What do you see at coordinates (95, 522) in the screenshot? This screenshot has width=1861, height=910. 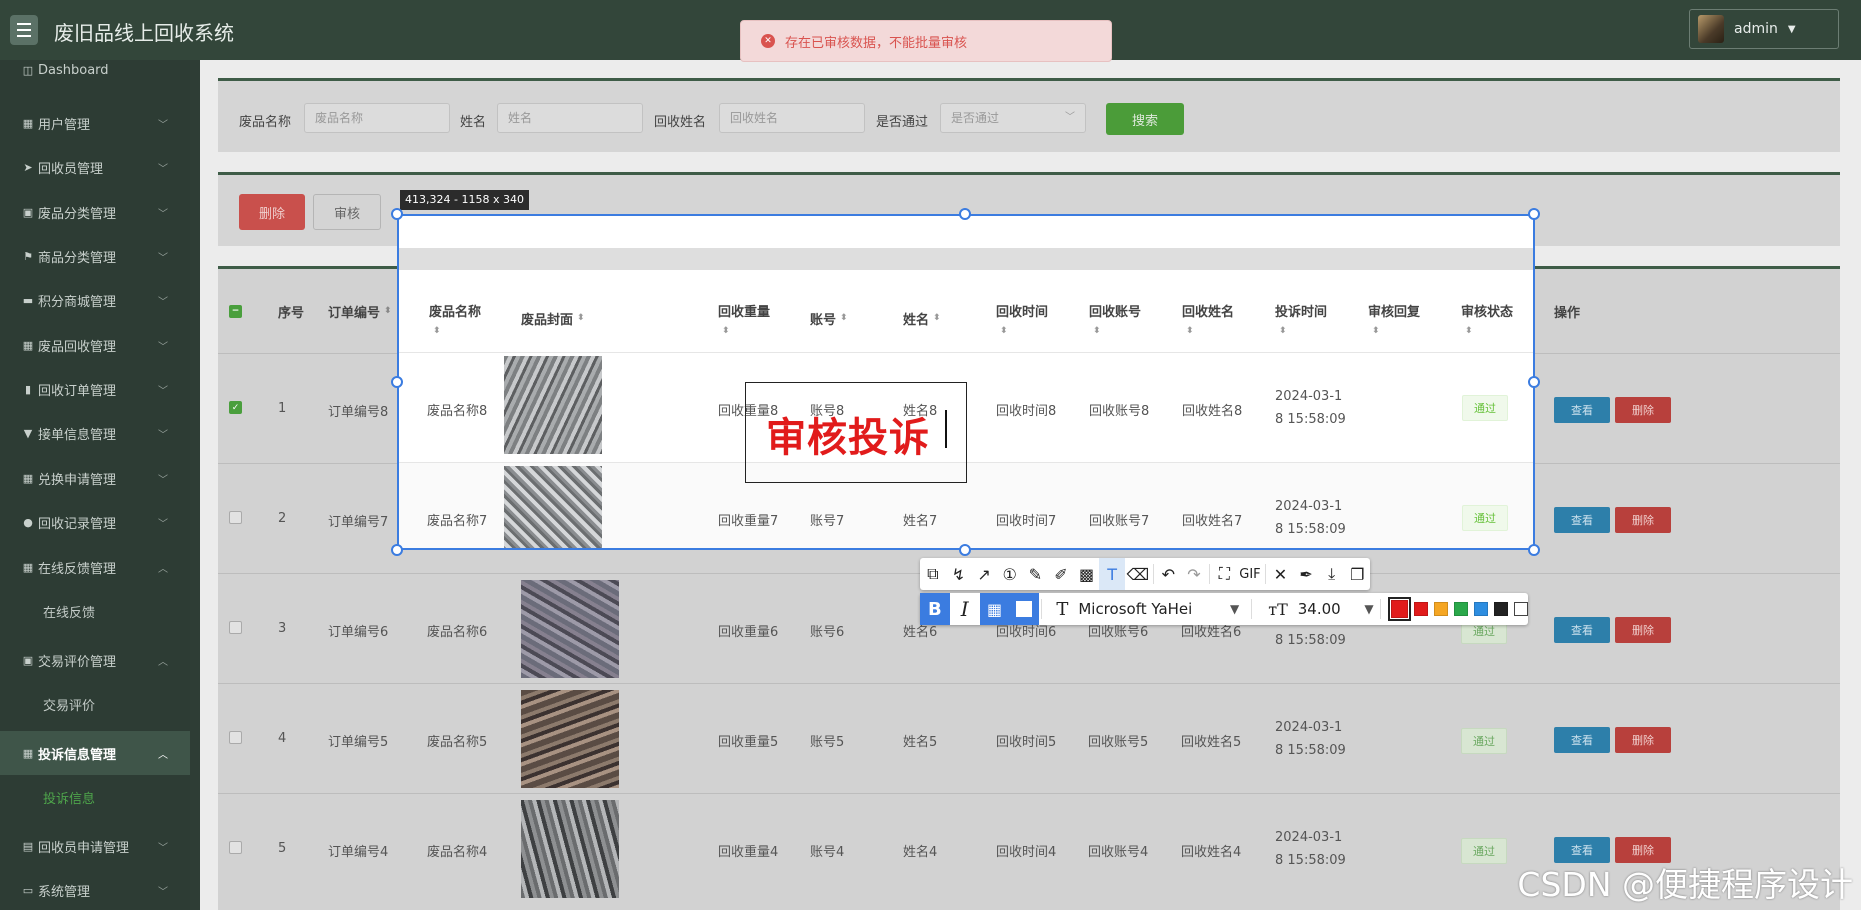 I see `sidebar-item-recycle-records: ● 回收记录管理 ﹀` at bounding box center [95, 522].